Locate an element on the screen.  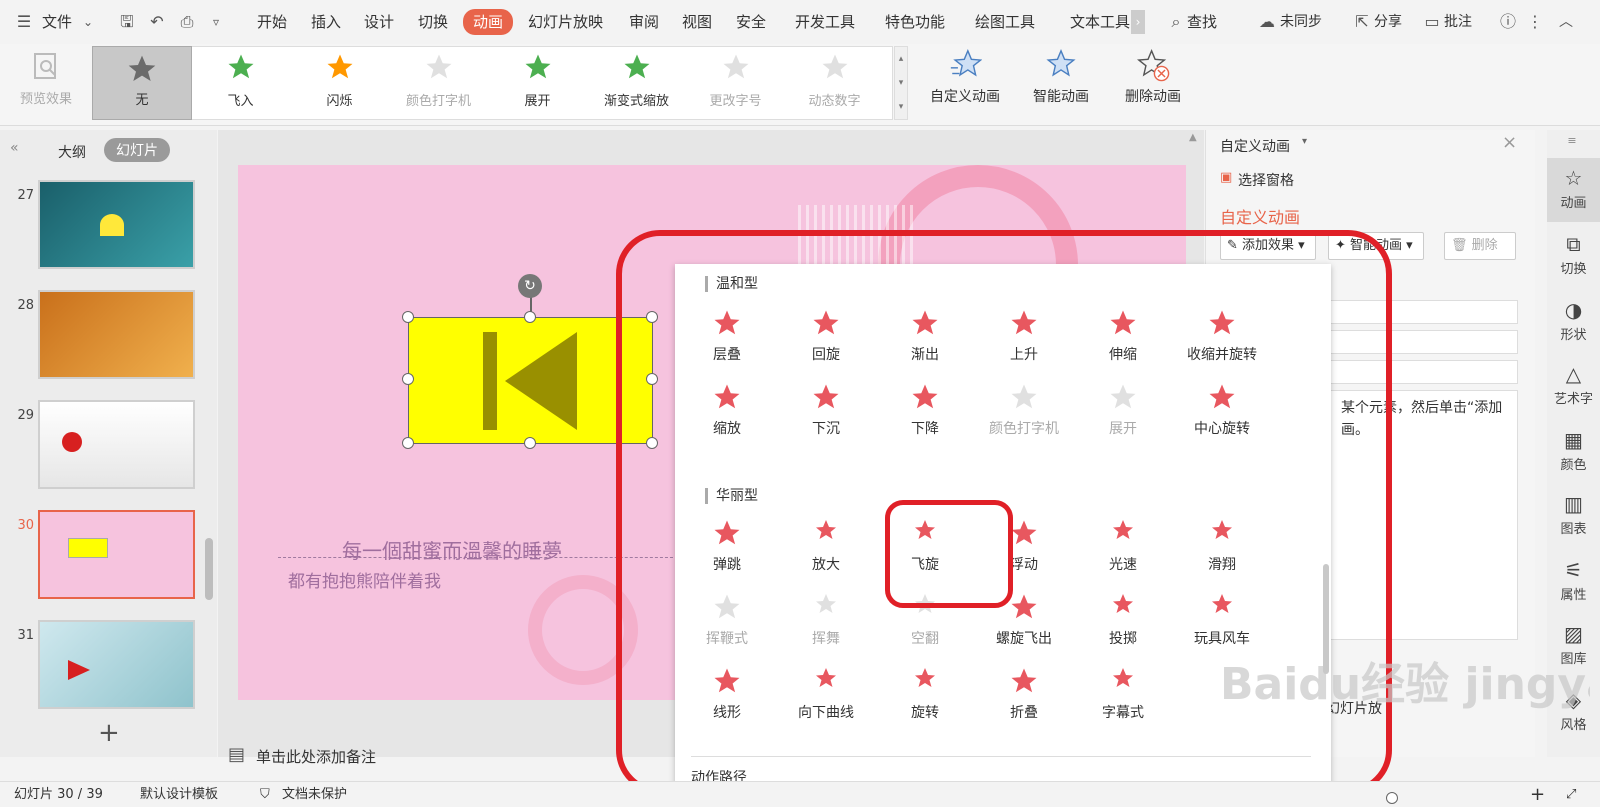
fit-window-icon: ⤢ is located at coordinates (1571, 794).